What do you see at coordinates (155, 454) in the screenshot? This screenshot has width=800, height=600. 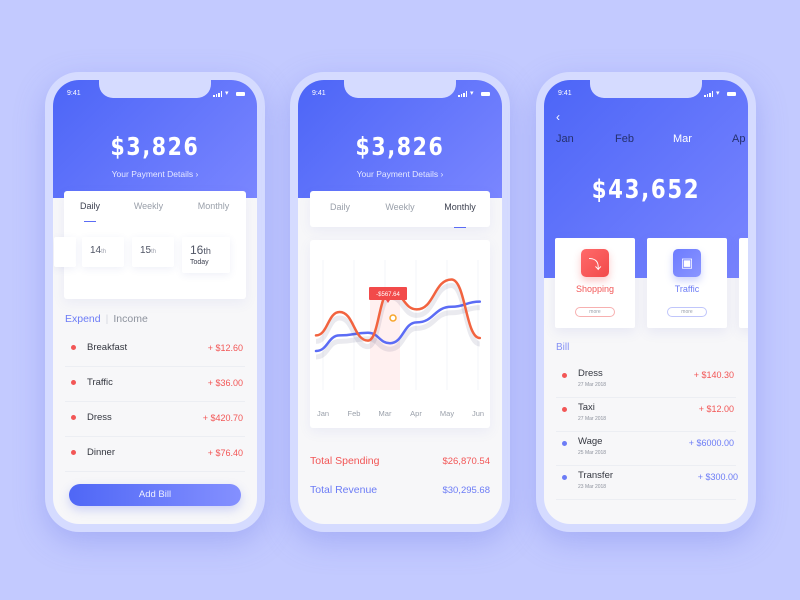 I see `list-item: Dinner + $76.40` at bounding box center [155, 454].